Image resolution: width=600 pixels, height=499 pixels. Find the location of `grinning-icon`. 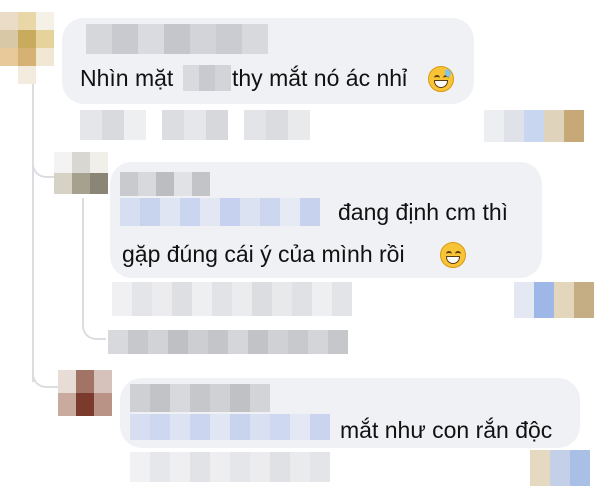

grinning-icon is located at coordinates (453, 255).